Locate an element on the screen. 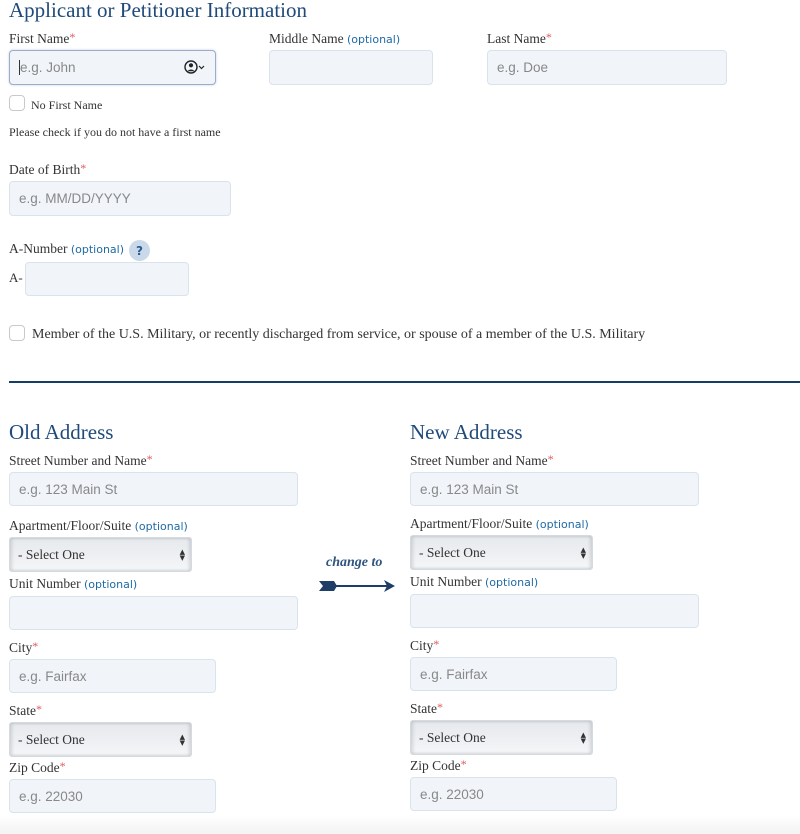  new-street-input: e.g. 123 Main St is located at coordinates (554, 489).